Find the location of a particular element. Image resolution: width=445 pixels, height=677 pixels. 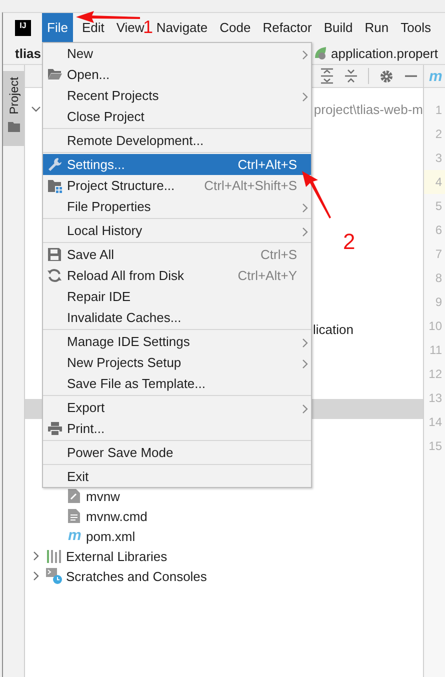

console-clock-icon is located at coordinates (54, 576).